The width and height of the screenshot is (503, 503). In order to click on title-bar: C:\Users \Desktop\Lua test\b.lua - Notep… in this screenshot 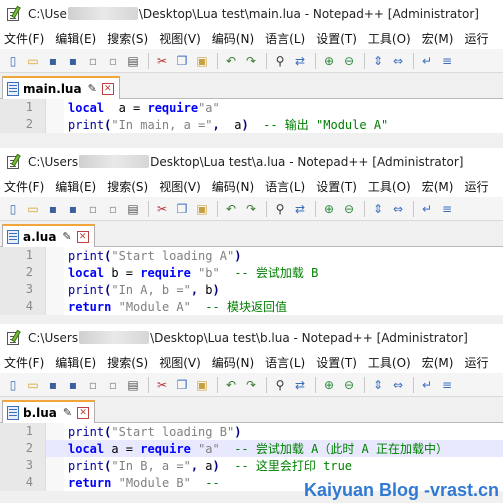, I will do `click(251, 337)`.